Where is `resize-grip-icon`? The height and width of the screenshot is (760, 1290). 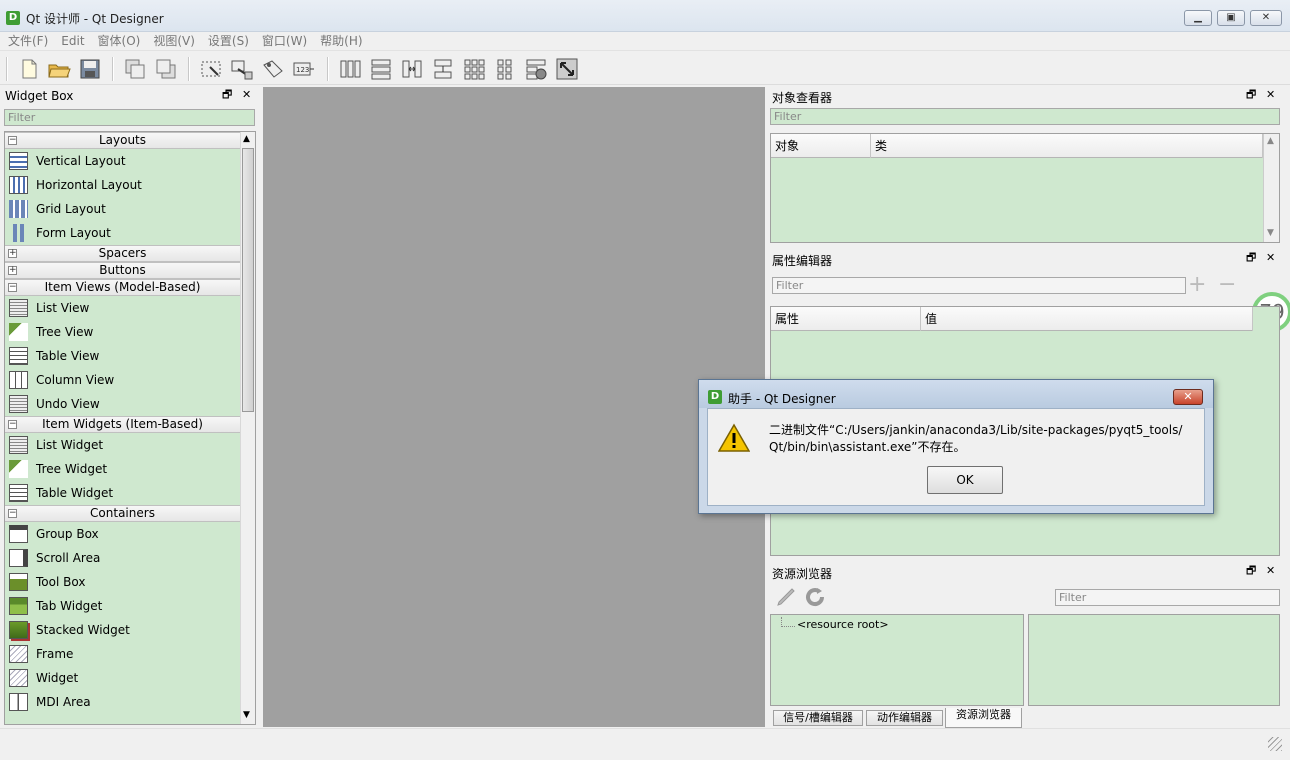
resize-grip-icon is located at coordinates (1275, 744).